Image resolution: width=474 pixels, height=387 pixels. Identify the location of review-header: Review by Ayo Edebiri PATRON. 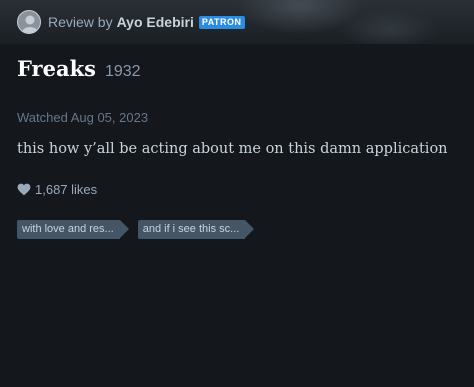
(131, 22).